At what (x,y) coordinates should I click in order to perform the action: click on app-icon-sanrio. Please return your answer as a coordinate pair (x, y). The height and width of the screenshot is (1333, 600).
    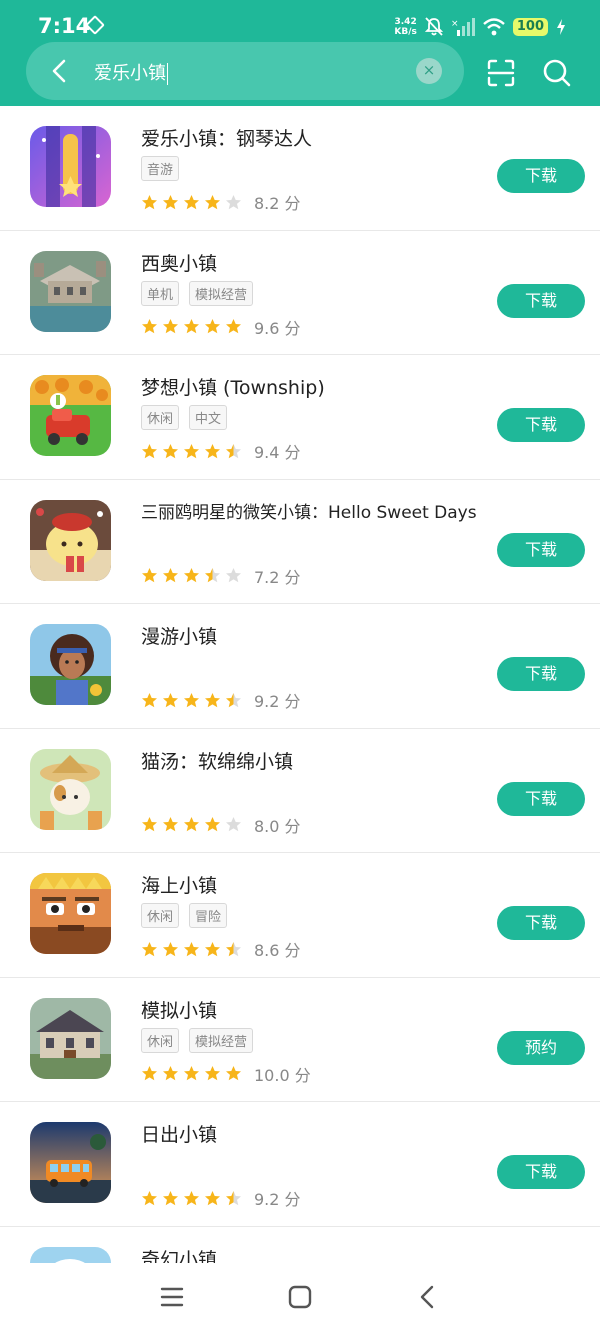
    Looking at the image, I should click on (70, 540).